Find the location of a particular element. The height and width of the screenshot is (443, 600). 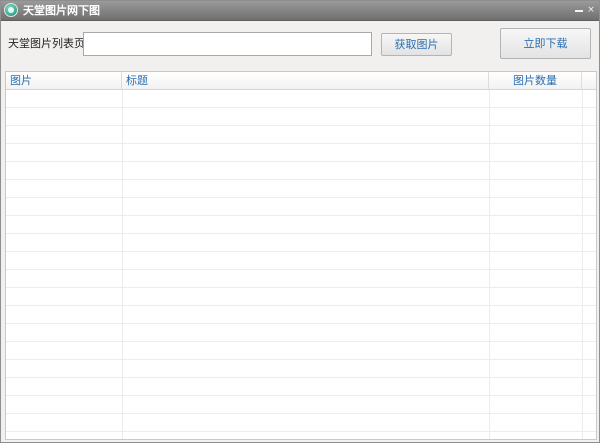

fetch-images-button: 获取图片 is located at coordinates (416, 44).